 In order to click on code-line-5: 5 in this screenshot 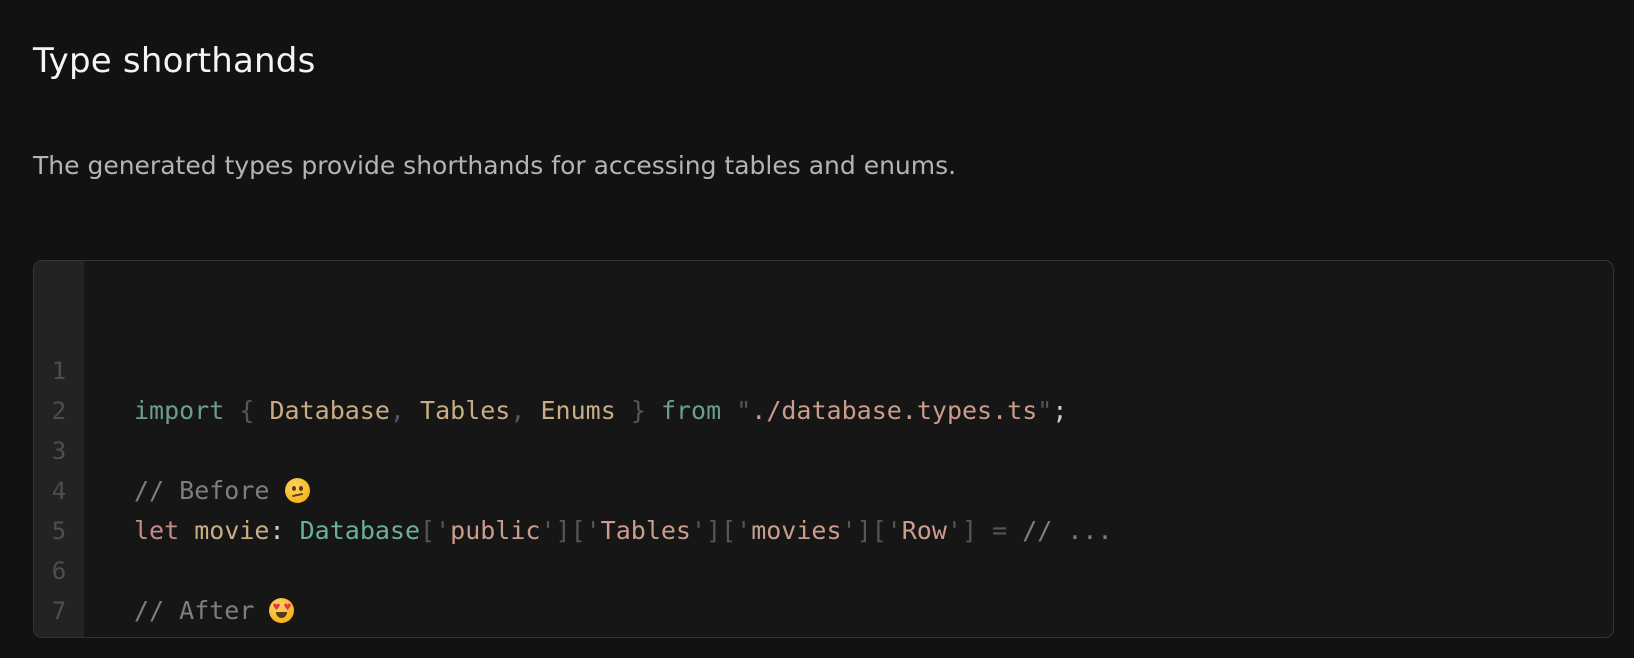, I will do `click(823, 508)`.